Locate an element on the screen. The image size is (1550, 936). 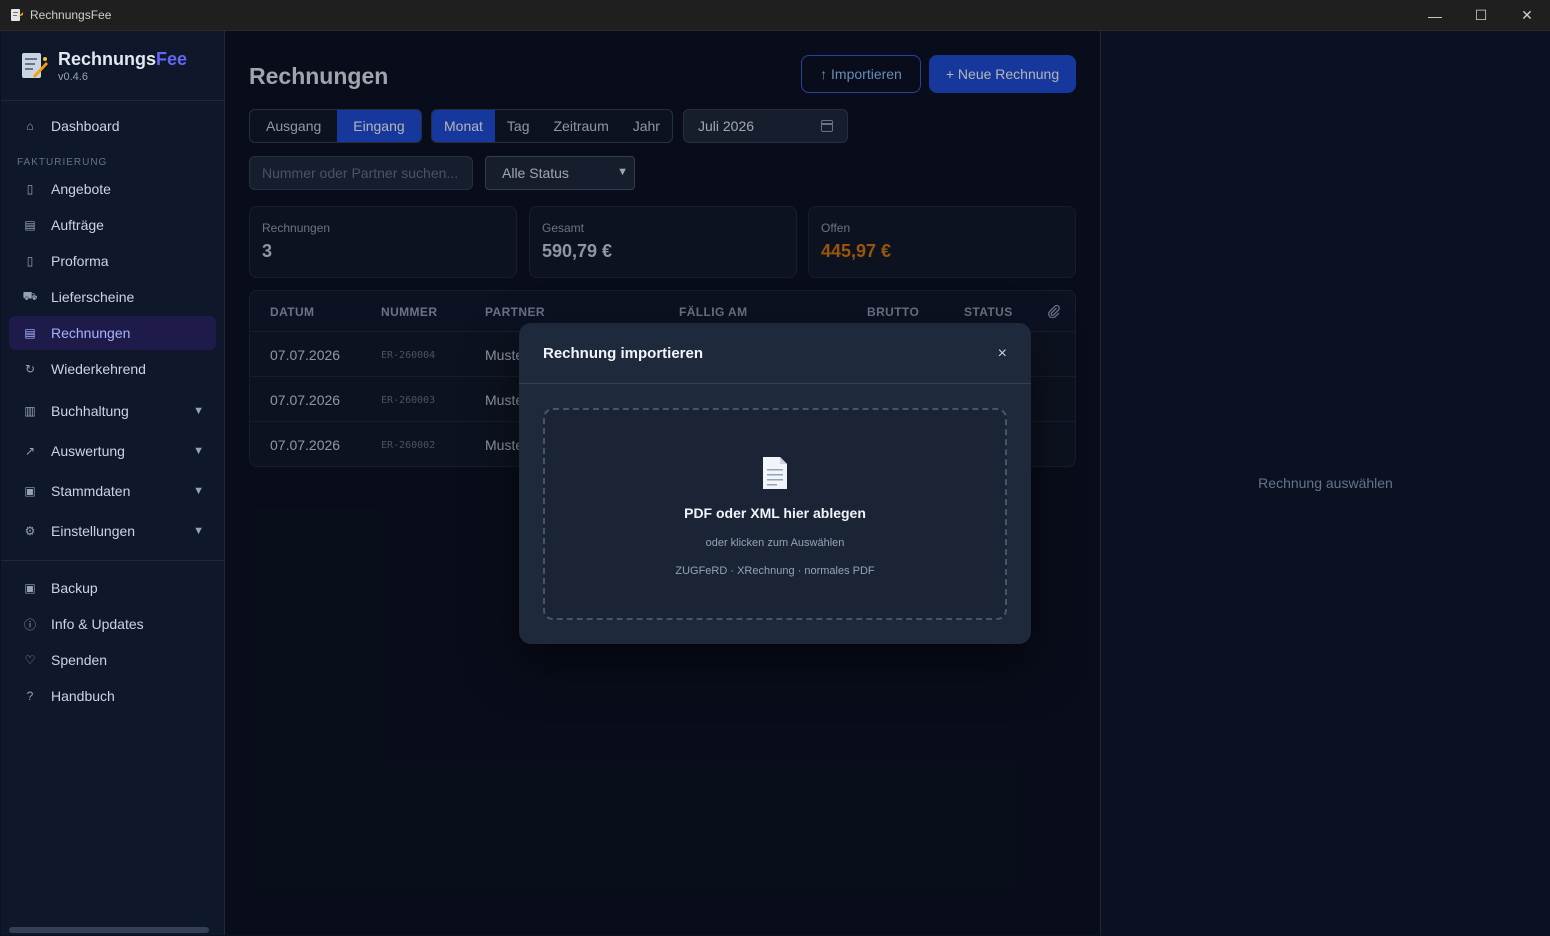
sidebar-group-buchhaltung: ▥ Buchhaltung ▼ is located at coordinates (112, 411).